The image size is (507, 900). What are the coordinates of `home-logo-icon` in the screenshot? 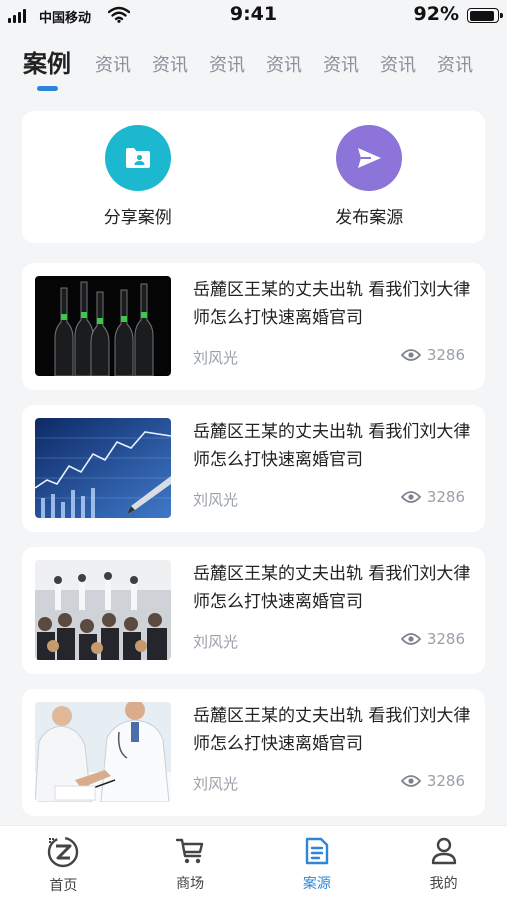 It's located at (63, 852).